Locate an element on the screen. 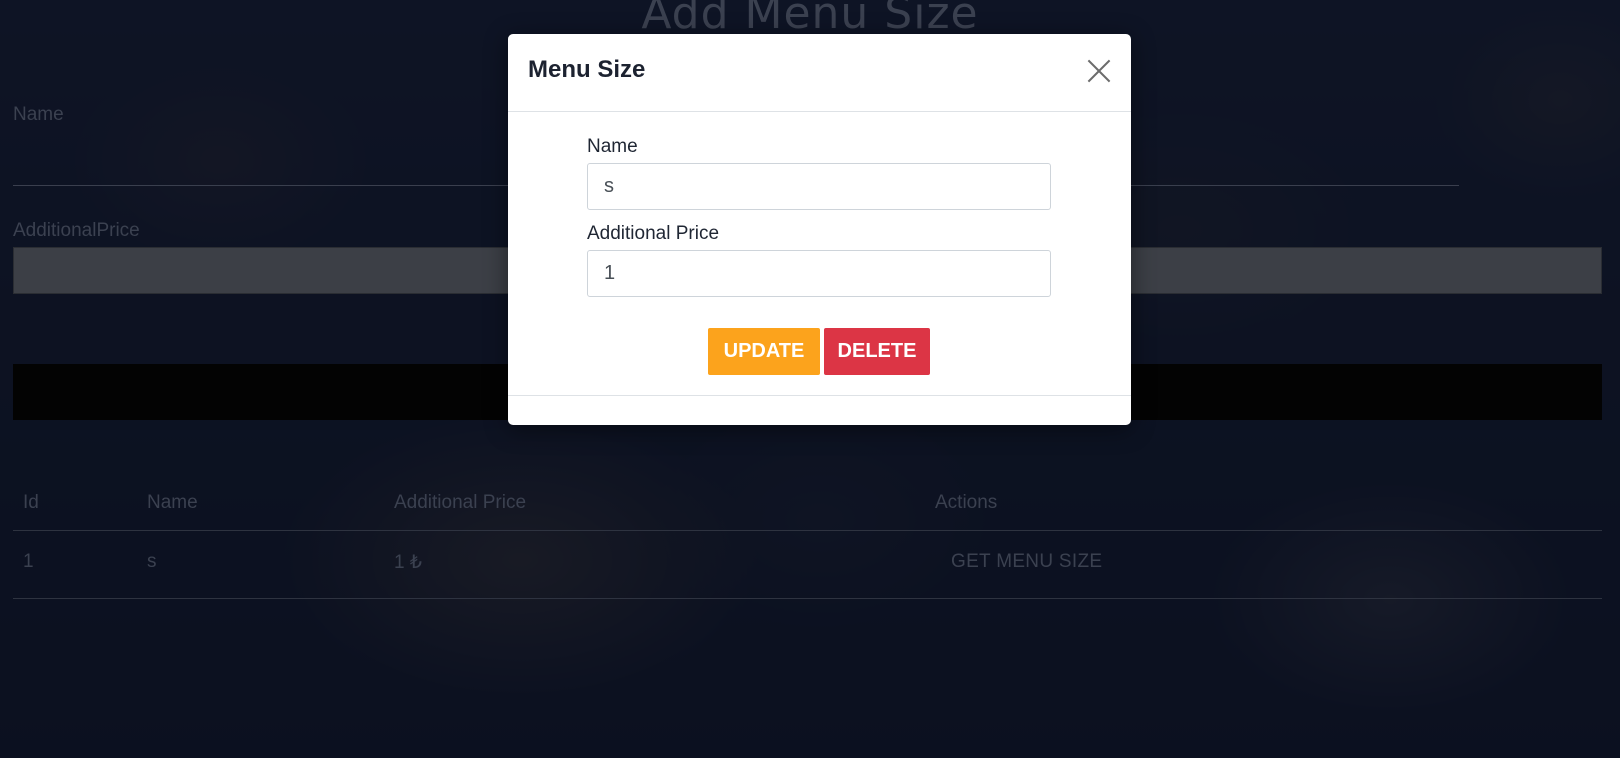 The width and height of the screenshot is (1620, 758). modal-additional-price-label: Additional Price is located at coordinates (653, 233).